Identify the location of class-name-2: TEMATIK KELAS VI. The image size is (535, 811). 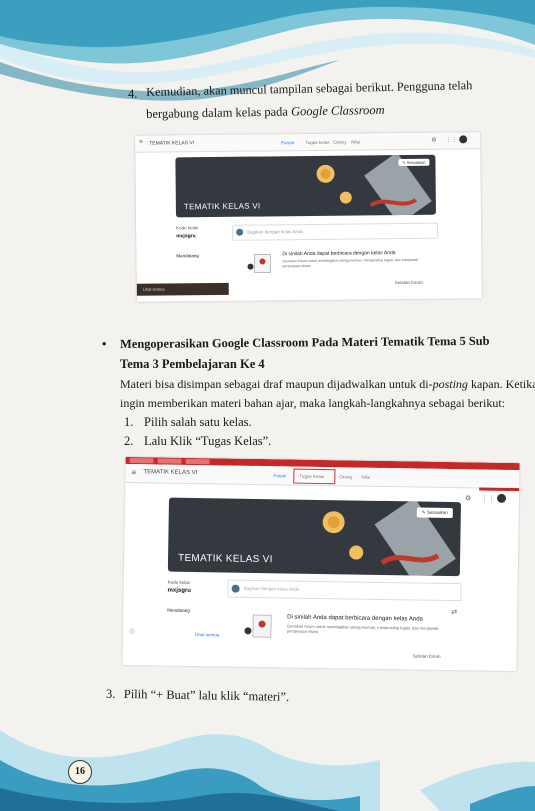
(170, 473).